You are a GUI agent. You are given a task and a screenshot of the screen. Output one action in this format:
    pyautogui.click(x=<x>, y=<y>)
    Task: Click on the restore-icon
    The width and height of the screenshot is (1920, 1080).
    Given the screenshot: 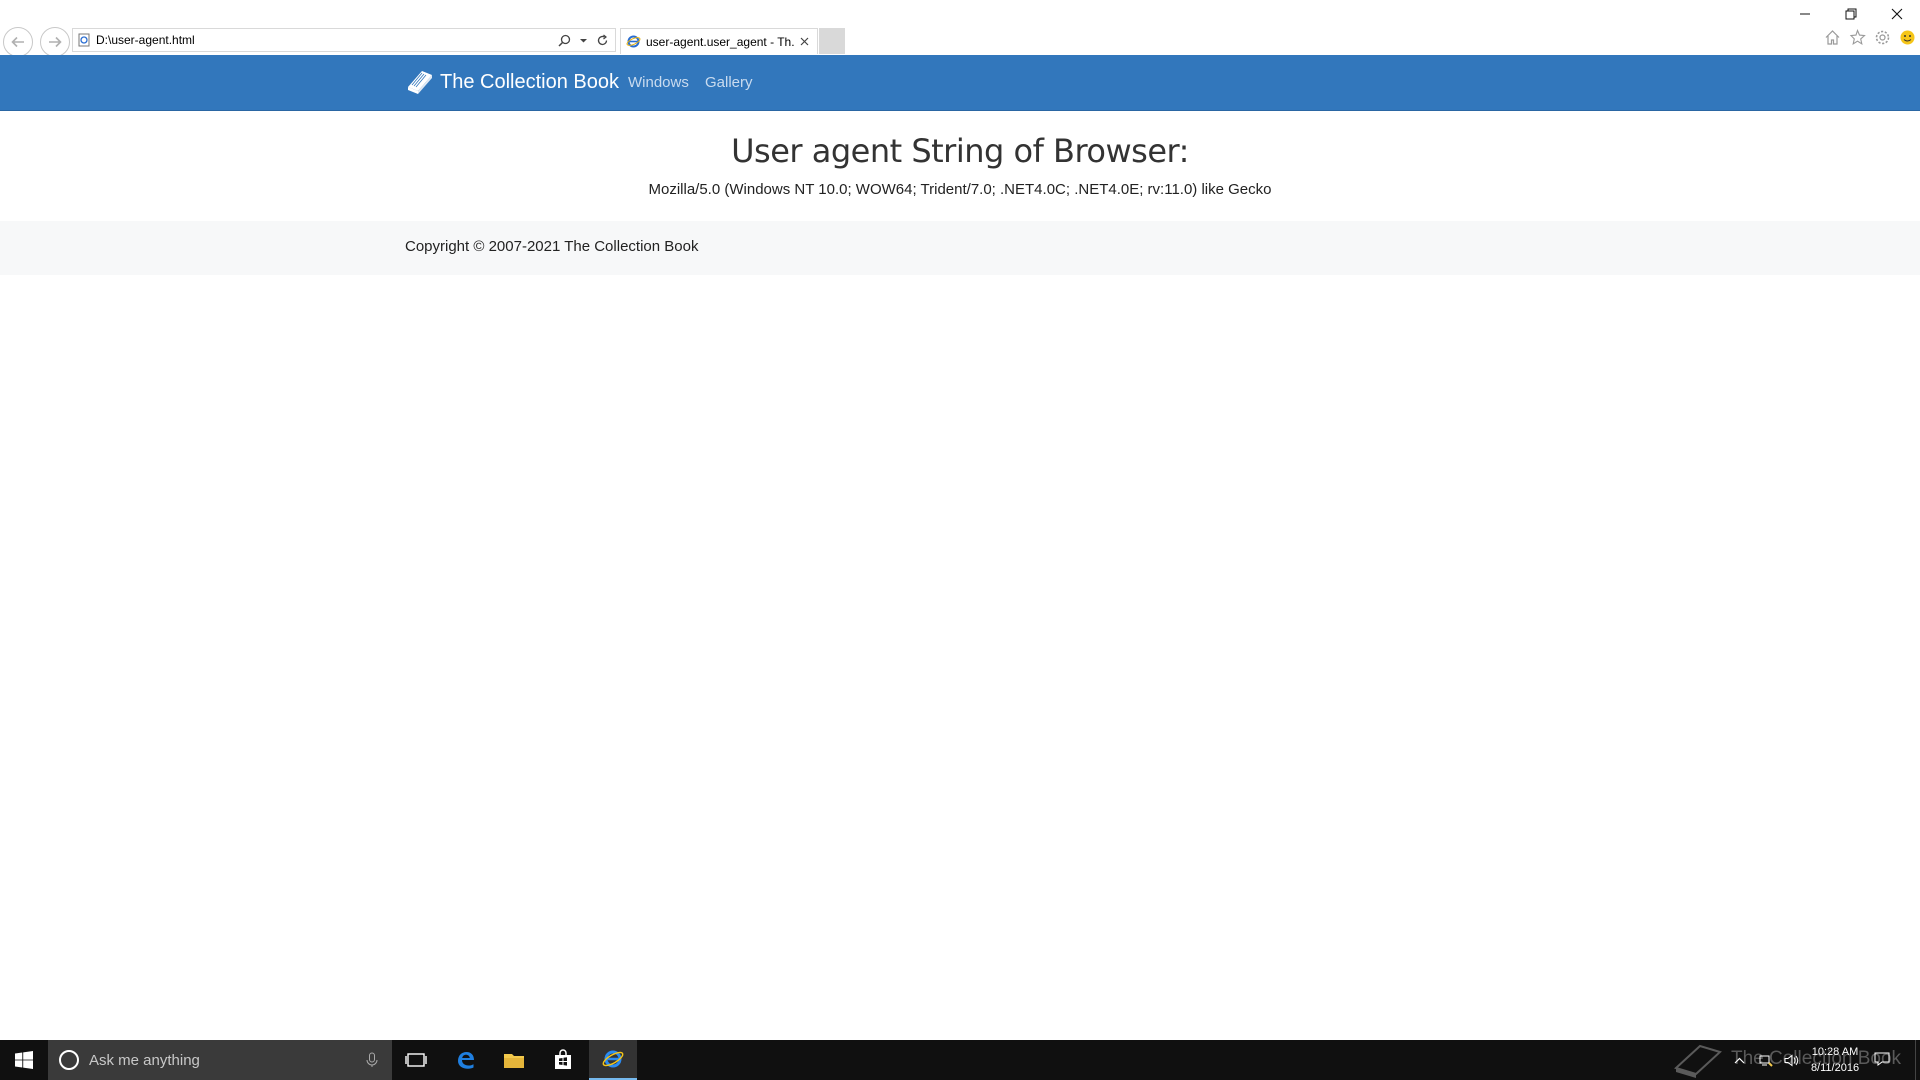 What is the action you would take?
    pyautogui.click(x=1851, y=14)
    